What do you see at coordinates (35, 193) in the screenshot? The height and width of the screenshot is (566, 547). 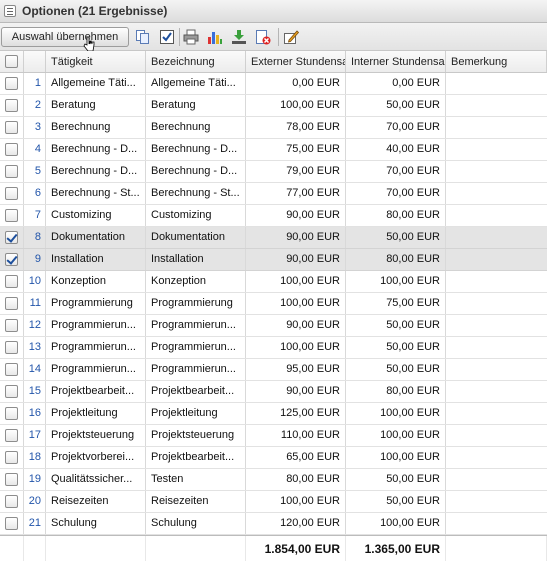 I see `row-number: 6` at bounding box center [35, 193].